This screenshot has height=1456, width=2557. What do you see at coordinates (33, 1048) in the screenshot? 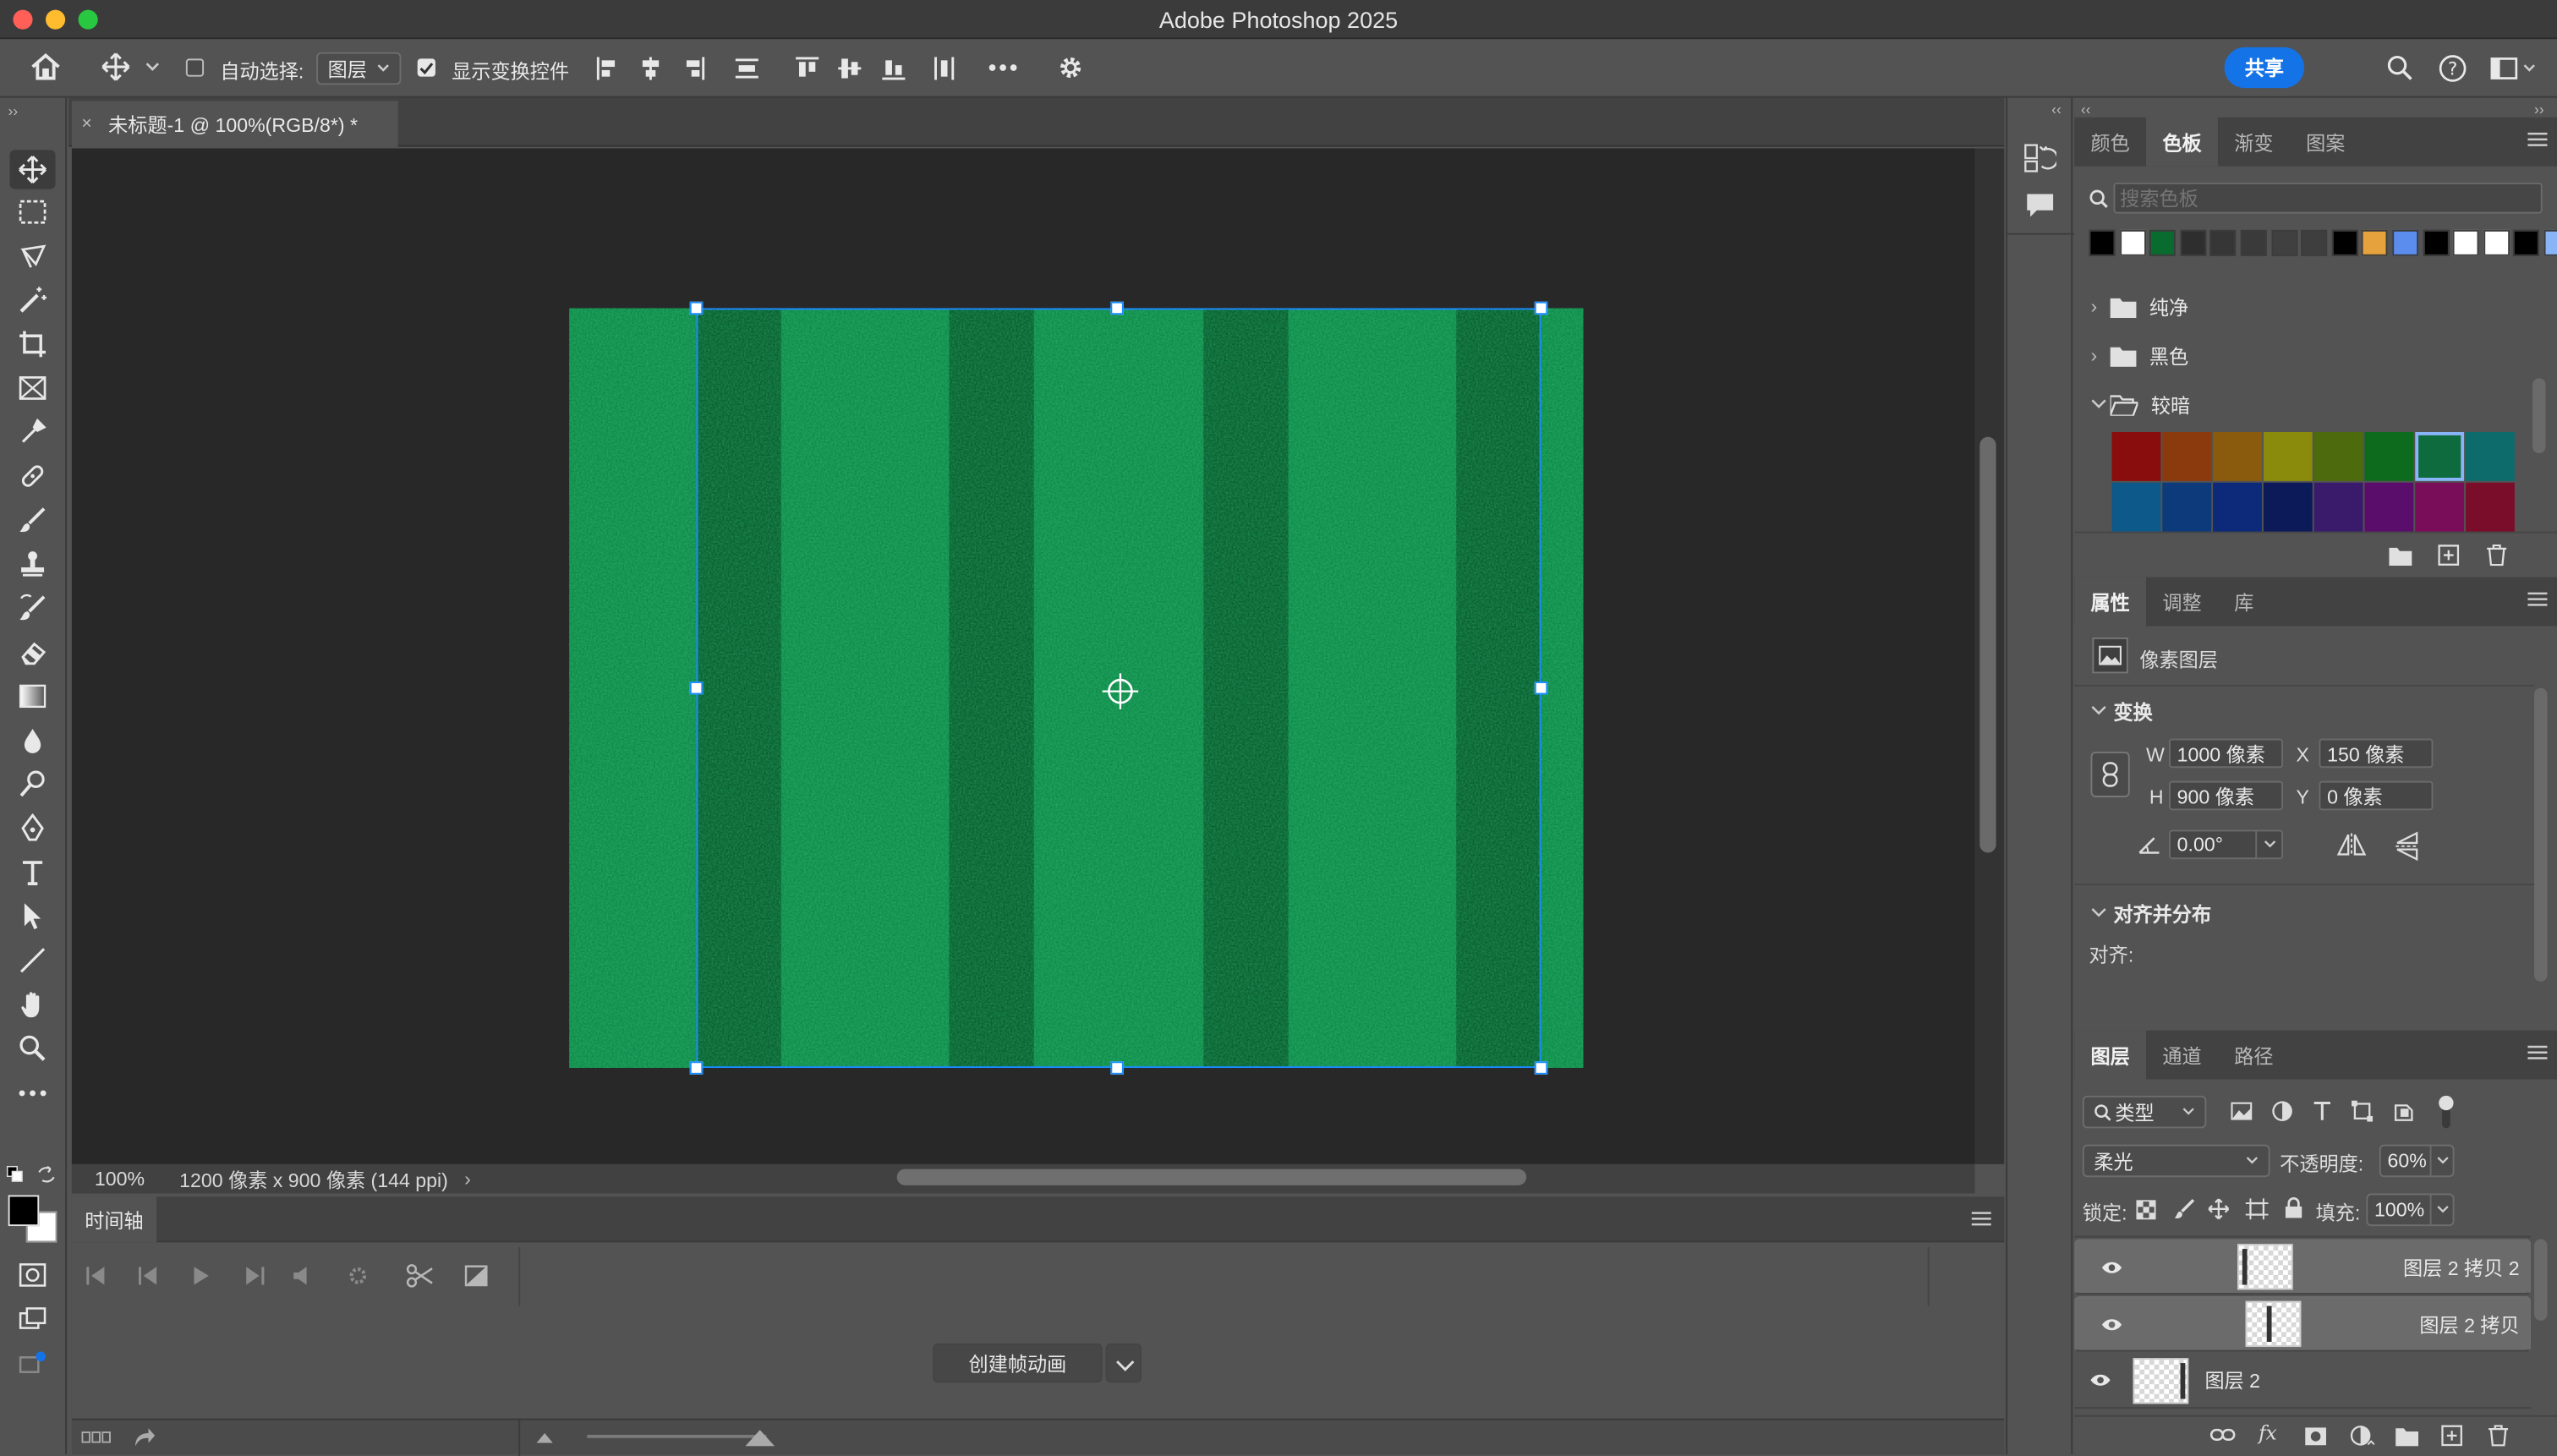
I see `zoom-tool-button` at bounding box center [33, 1048].